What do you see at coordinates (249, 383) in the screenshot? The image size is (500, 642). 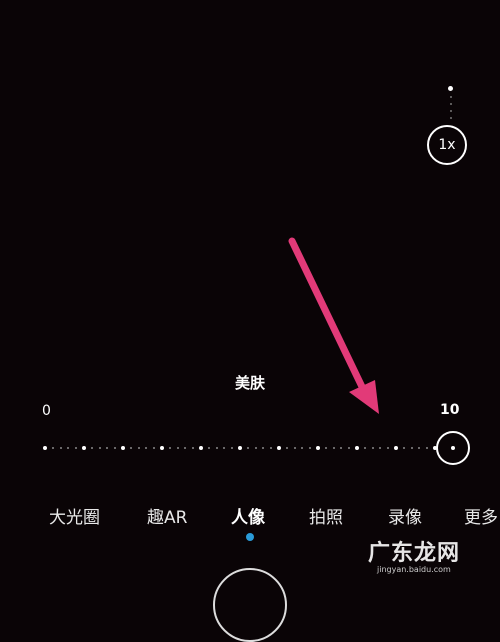 I see `beauty-slider-title: 美肤` at bounding box center [249, 383].